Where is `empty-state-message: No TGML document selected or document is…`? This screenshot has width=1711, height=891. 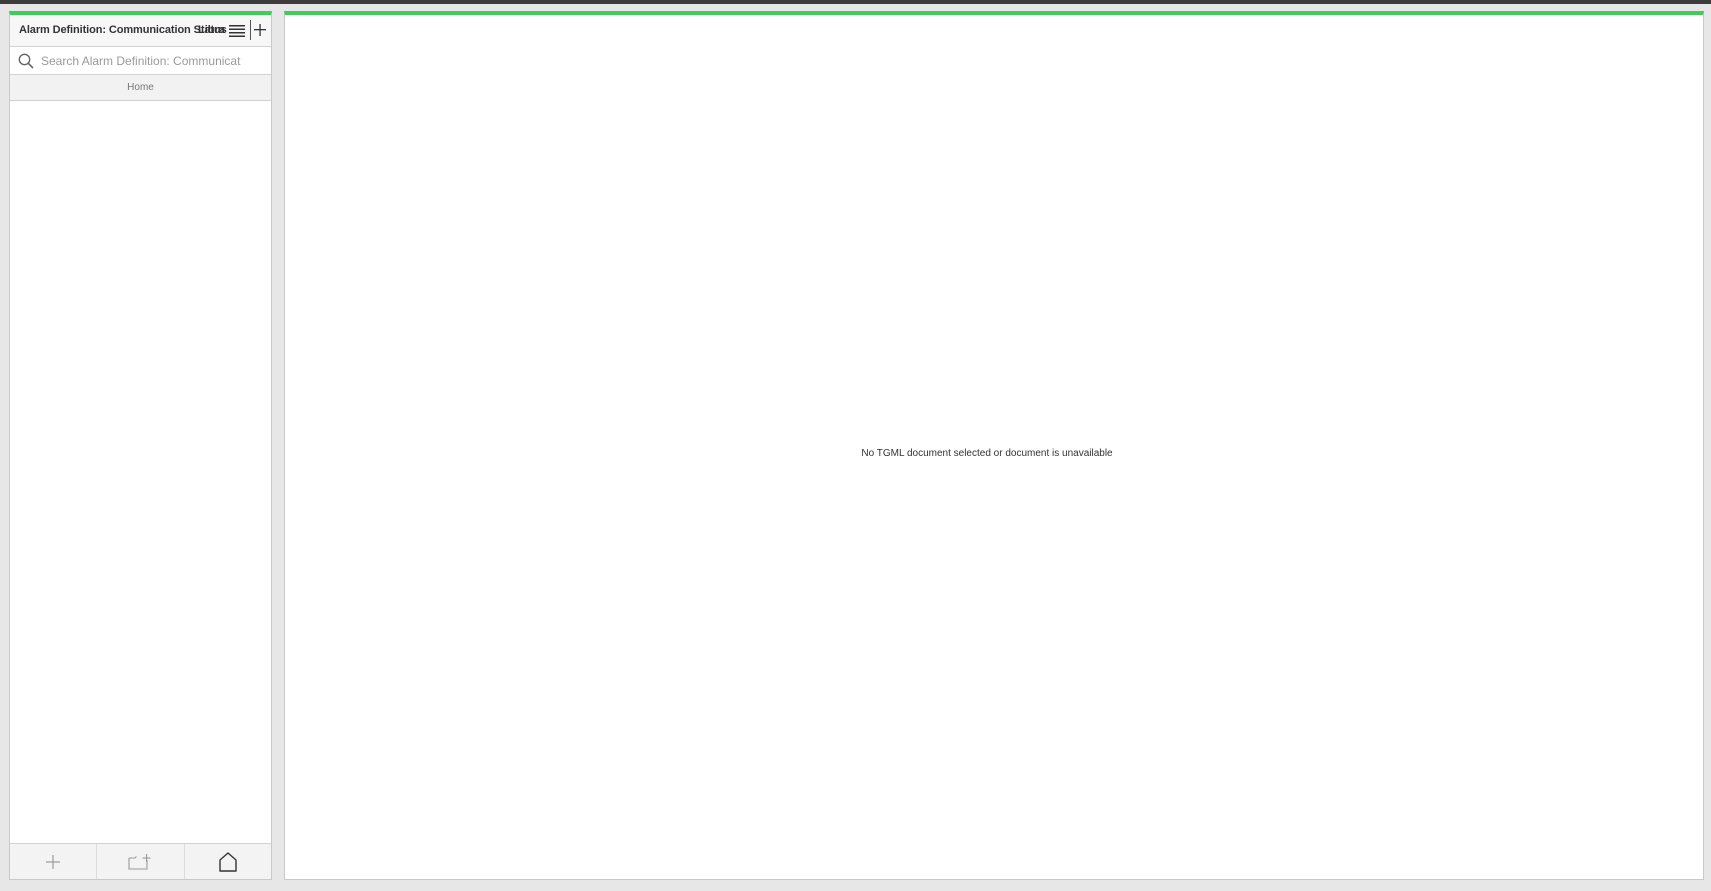 empty-state-message: No TGML document selected or document is… is located at coordinates (987, 453).